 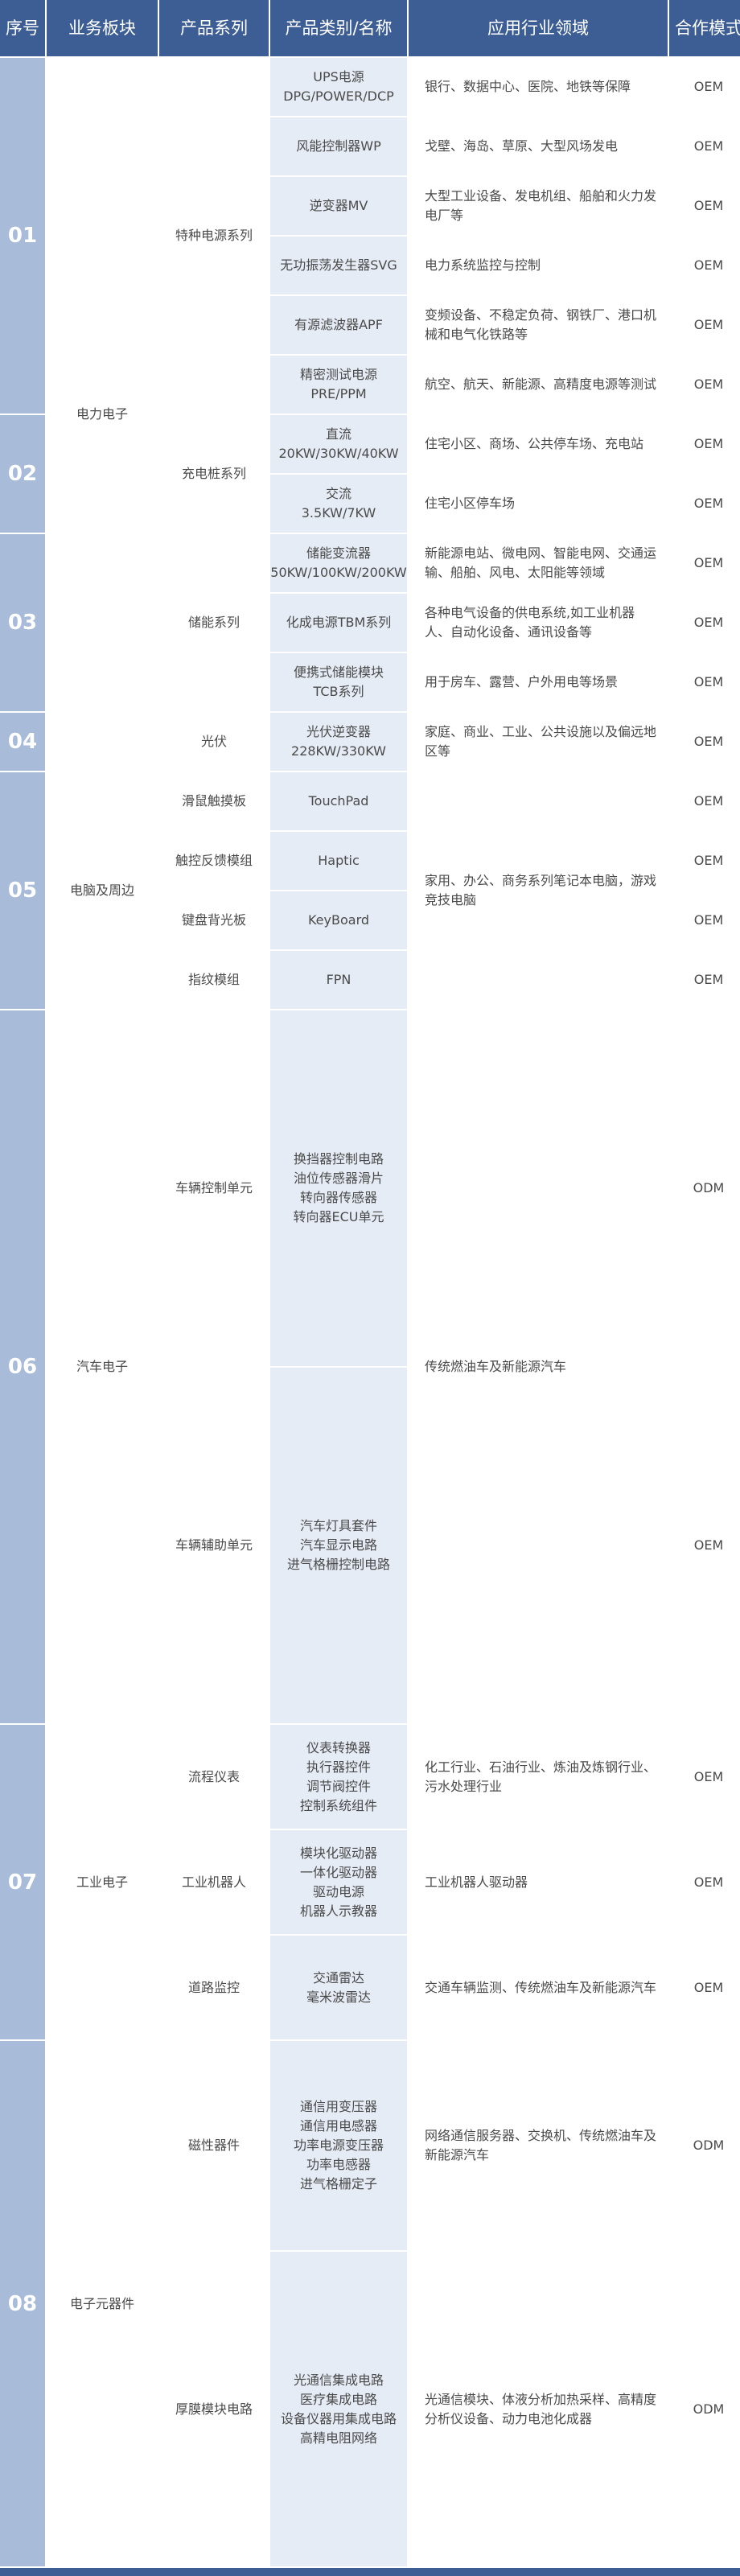 I want to click on product-line: DPG/POWER/DCP, so click(x=338, y=96).